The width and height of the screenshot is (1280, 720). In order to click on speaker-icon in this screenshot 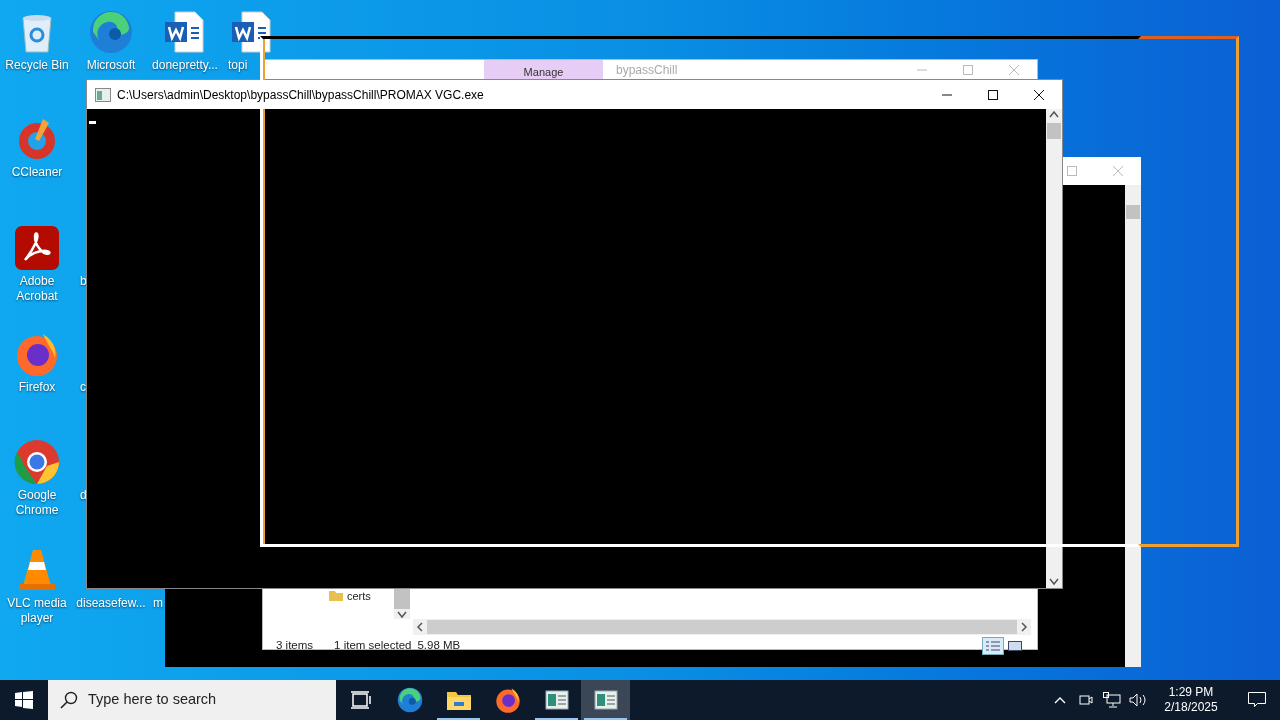, I will do `click(1138, 700)`.